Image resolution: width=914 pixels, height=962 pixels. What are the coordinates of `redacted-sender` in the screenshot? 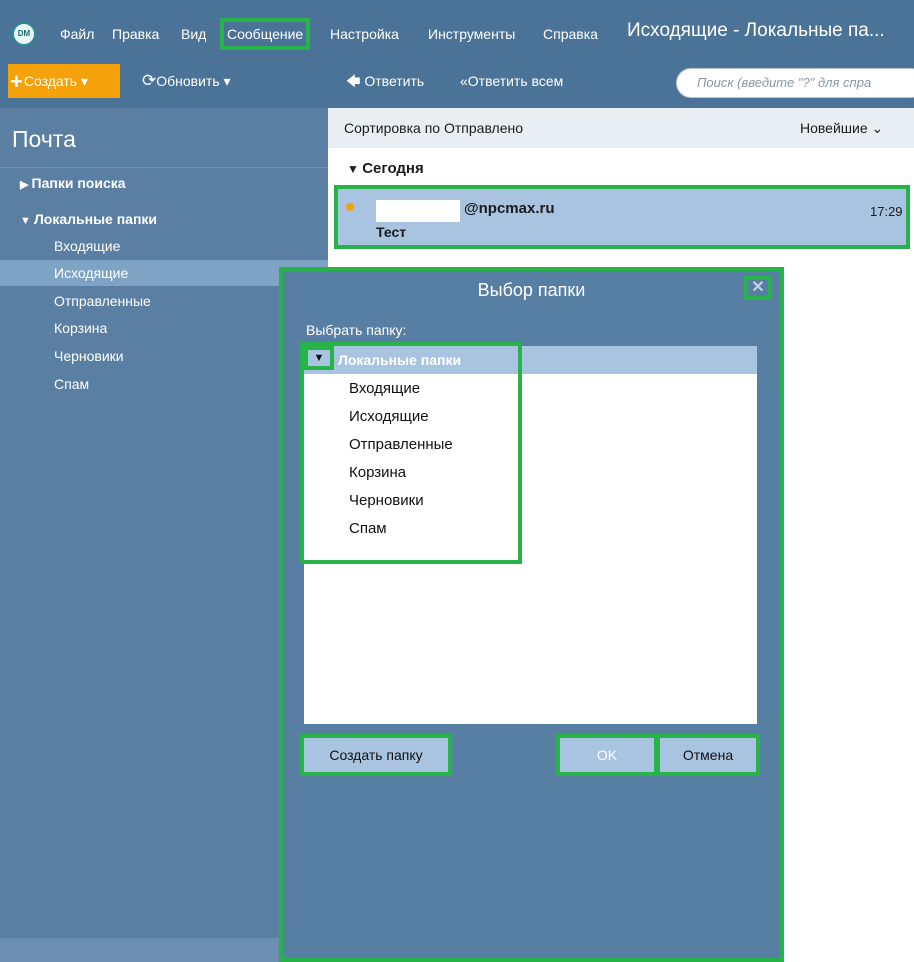 It's located at (418, 211).